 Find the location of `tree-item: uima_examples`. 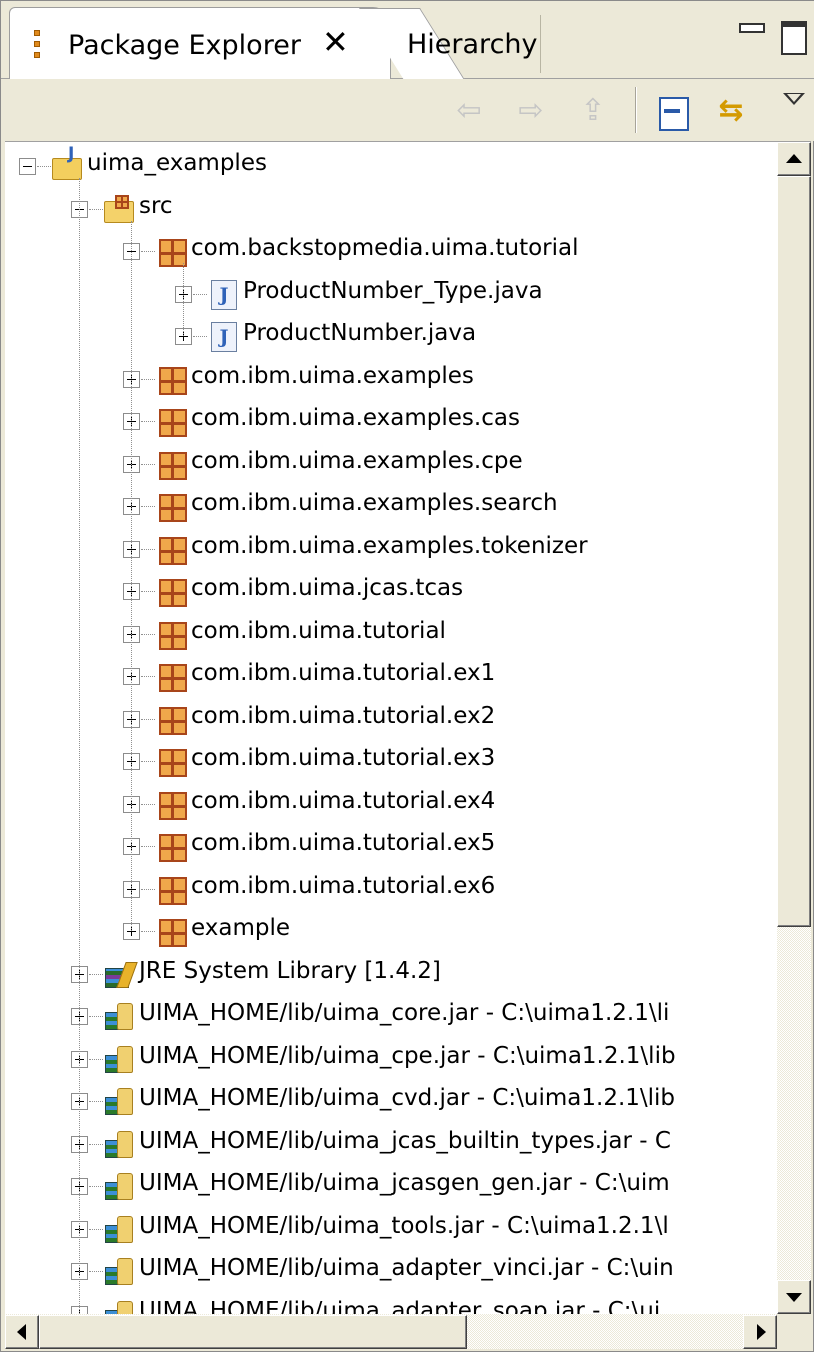

tree-item: uima_examples is located at coordinates (391, 165).